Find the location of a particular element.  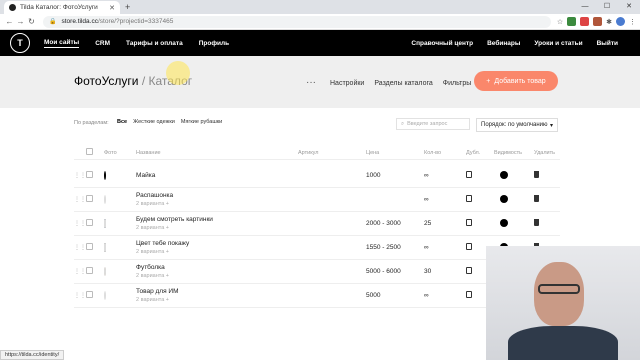

section-chips: Все Жесткие одежки Мягкие рубашки is located at coordinates (169, 122).